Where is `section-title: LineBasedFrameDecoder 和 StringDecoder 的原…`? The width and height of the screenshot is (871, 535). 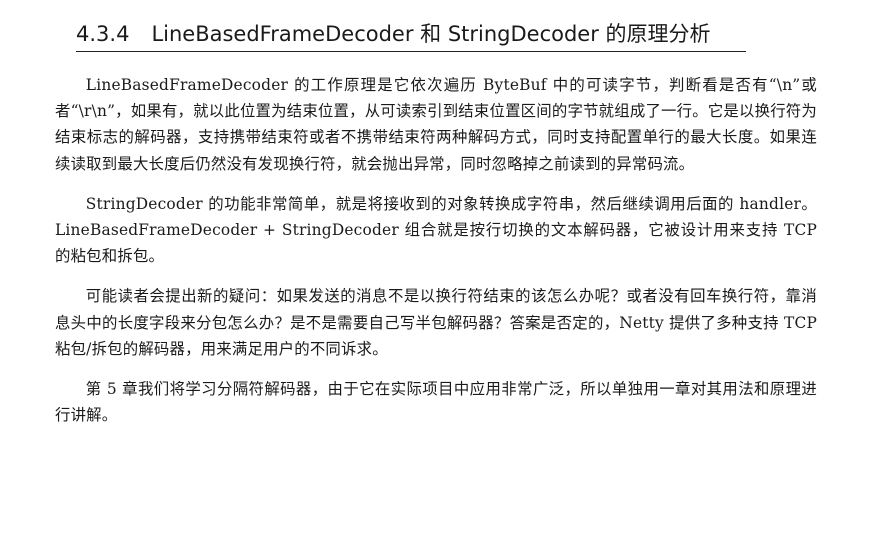
section-title: LineBasedFrameDecoder 和 StringDecoder 的原… is located at coordinates (431, 34).